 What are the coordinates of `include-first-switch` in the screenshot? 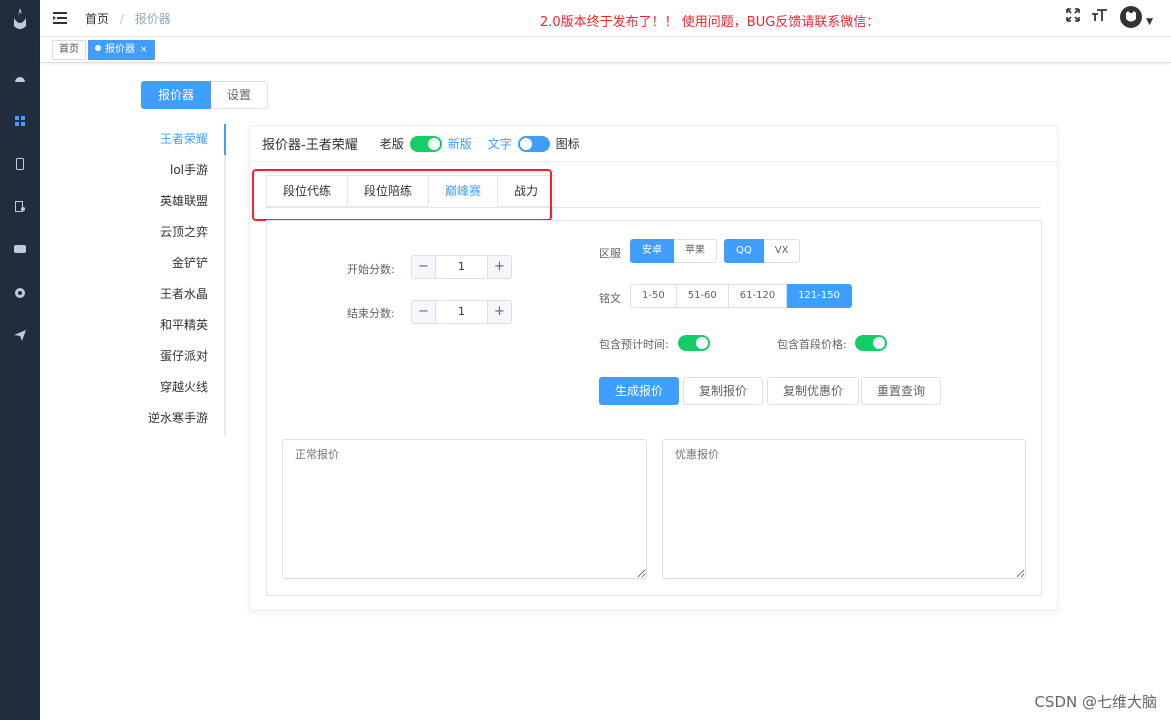 It's located at (871, 343).